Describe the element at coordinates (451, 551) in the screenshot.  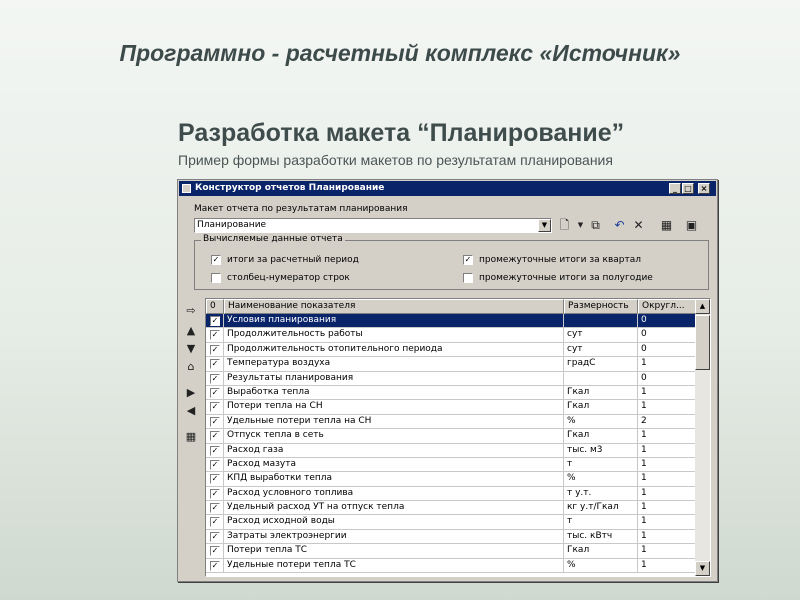
I see `table-row: ✓ Потери тепла ТС Гкал 1` at that location.